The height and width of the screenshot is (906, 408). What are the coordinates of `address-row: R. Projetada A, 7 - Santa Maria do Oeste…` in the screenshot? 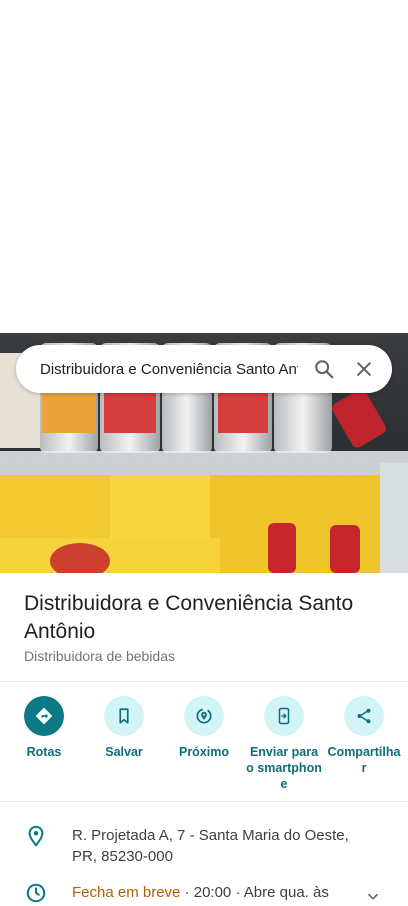 It's located at (204, 846).